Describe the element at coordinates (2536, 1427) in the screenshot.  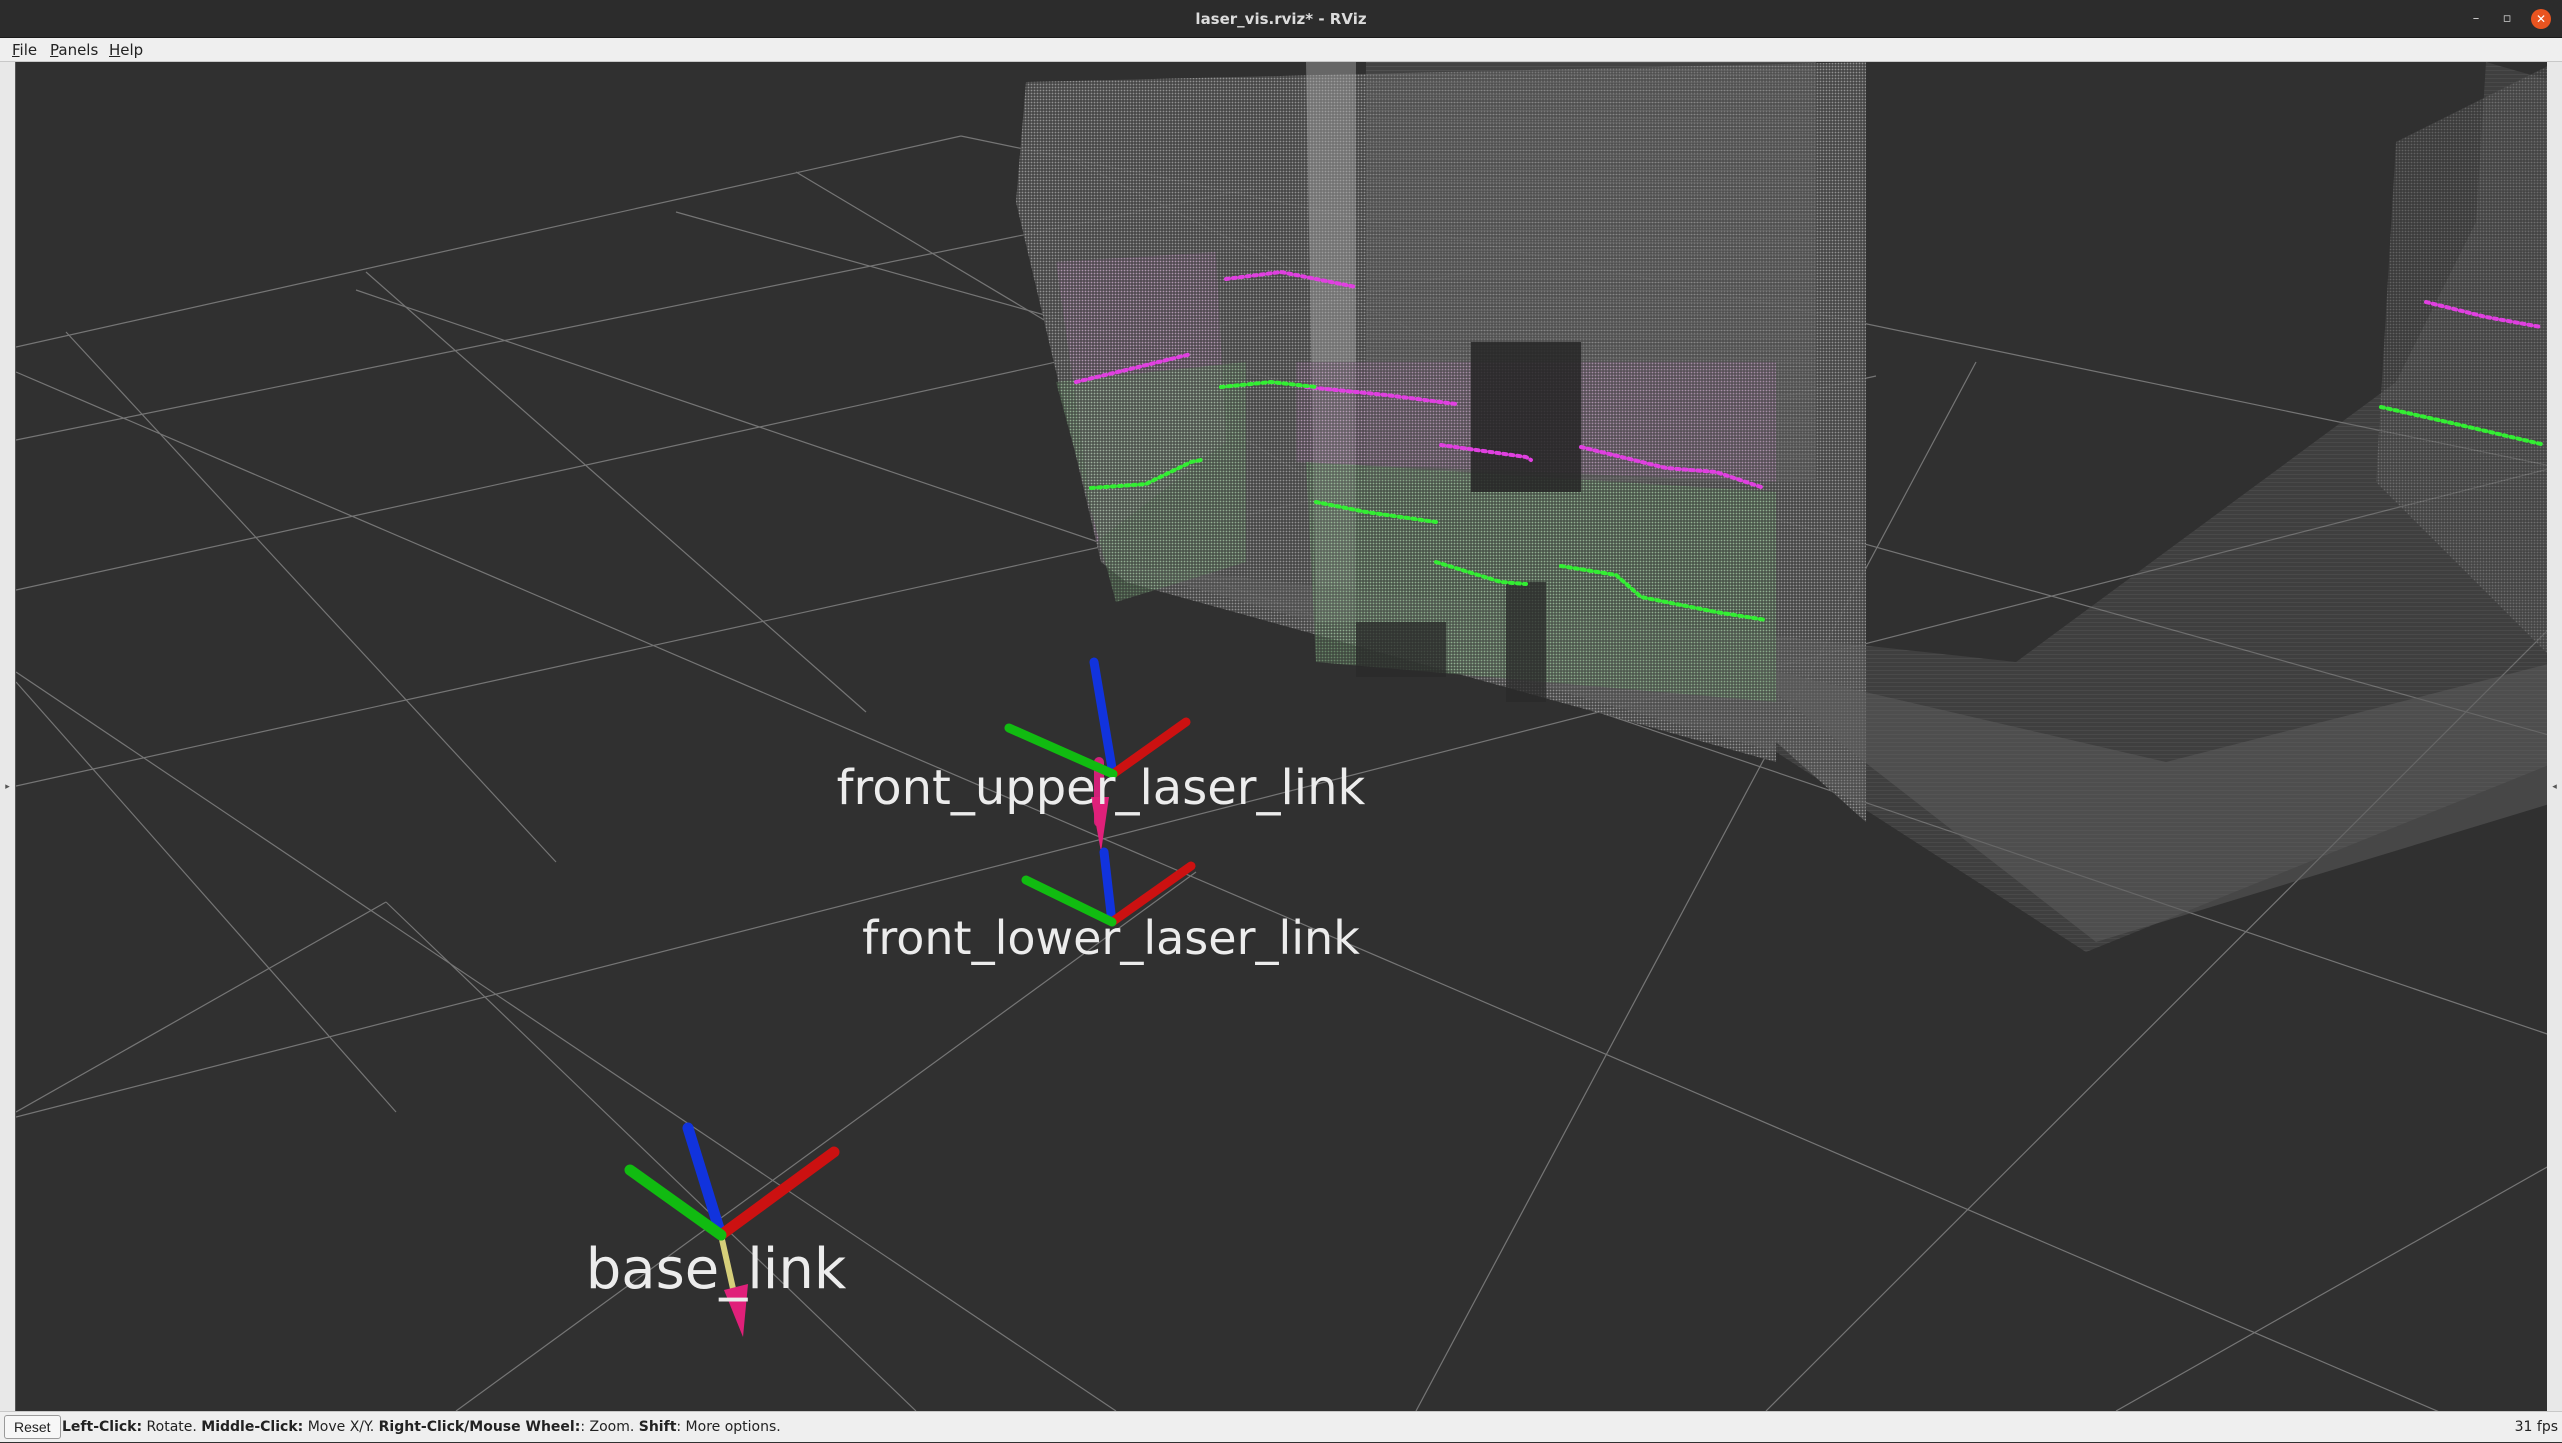
I see `fps-readout: 31 fps` at that location.